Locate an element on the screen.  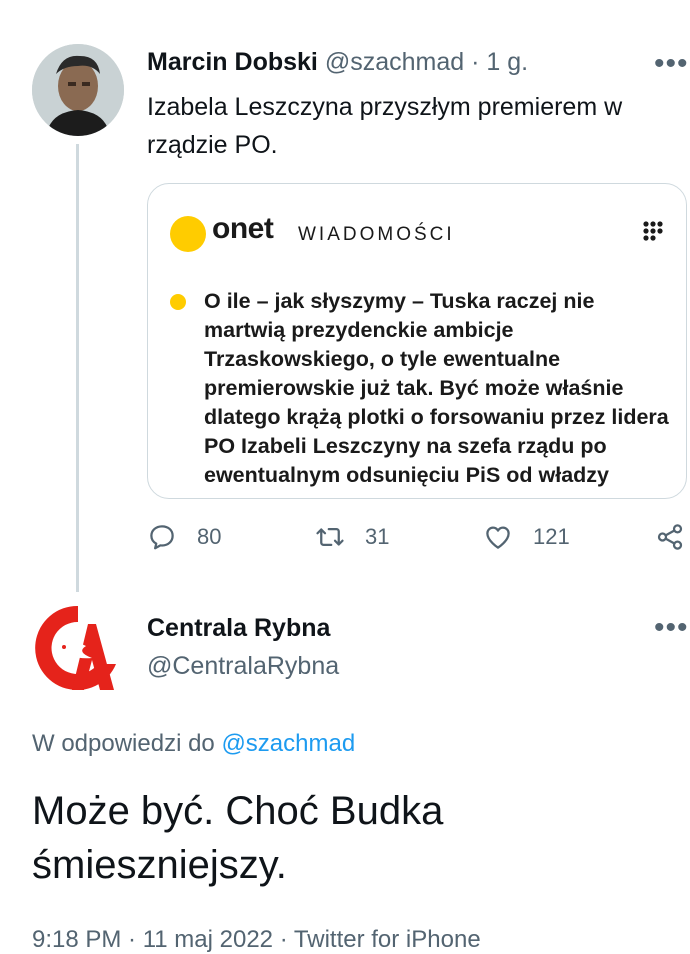
share-icon is located at coordinates (670, 537).